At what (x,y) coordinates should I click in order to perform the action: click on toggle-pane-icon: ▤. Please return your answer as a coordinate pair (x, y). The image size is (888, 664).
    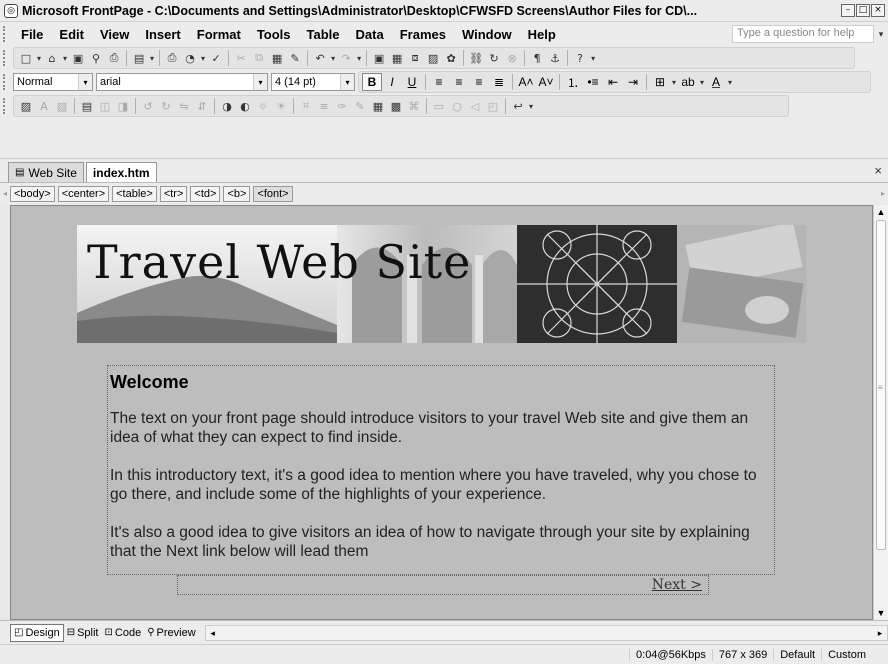
    Looking at the image, I should click on (139, 58).